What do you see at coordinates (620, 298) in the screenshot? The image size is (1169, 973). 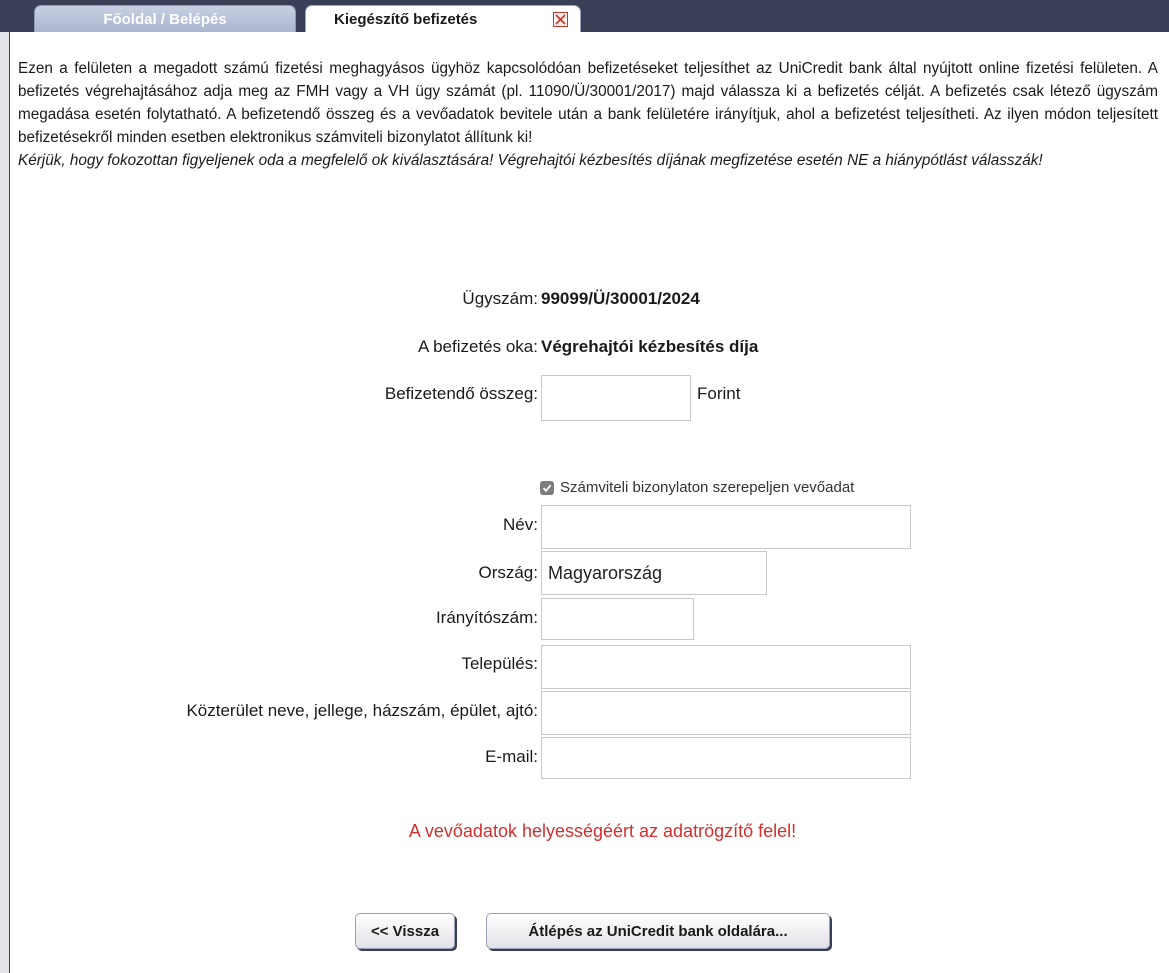 I see `case-number-value: 99099/Ü/30001/2024` at bounding box center [620, 298].